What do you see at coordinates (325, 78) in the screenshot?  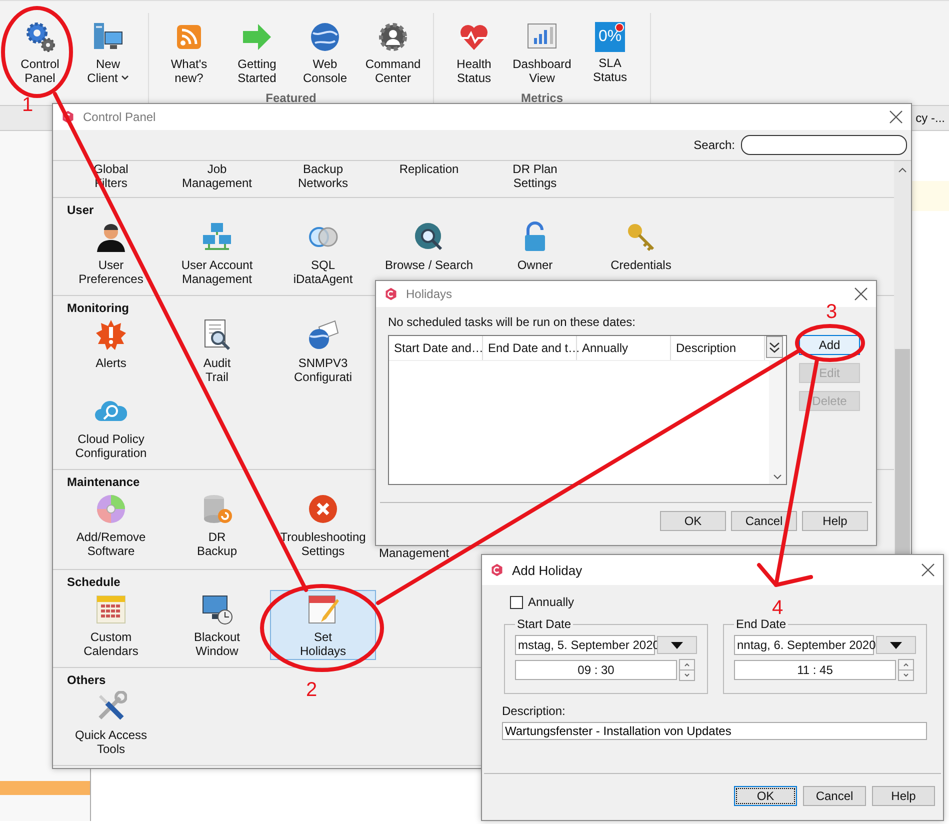 I see `button-label: Console` at bounding box center [325, 78].